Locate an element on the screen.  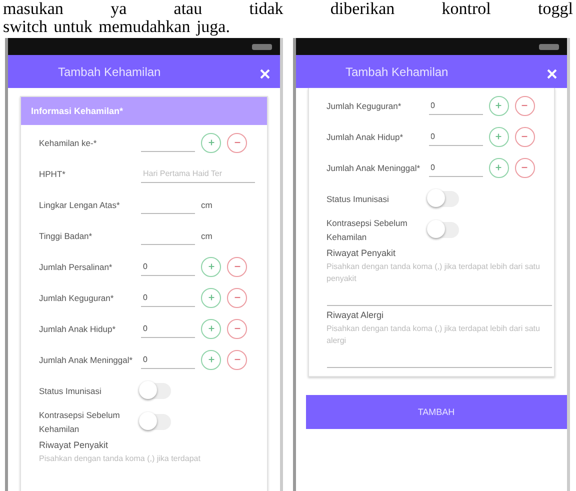
field-label: Jumlah Persalinan* is located at coordinates (76, 267).